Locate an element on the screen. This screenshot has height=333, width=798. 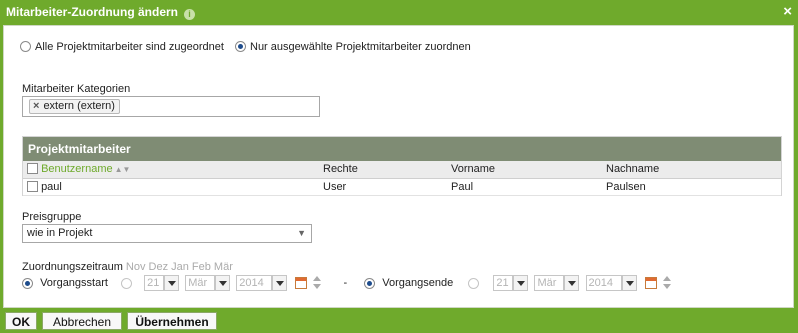
dialog-title-text: Mitarbeiter-Zuordnung ändern is located at coordinates (92, 12).